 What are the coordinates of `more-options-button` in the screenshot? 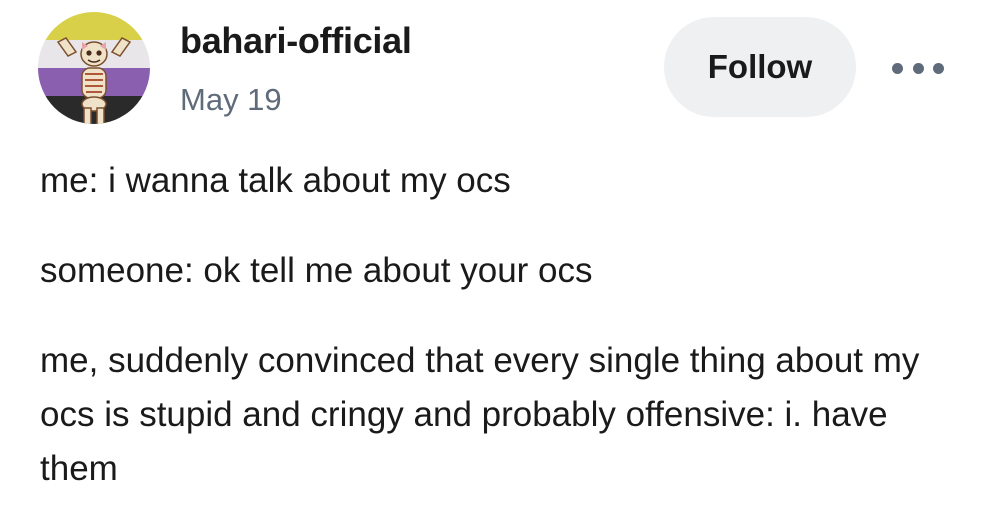 It's located at (918, 68).